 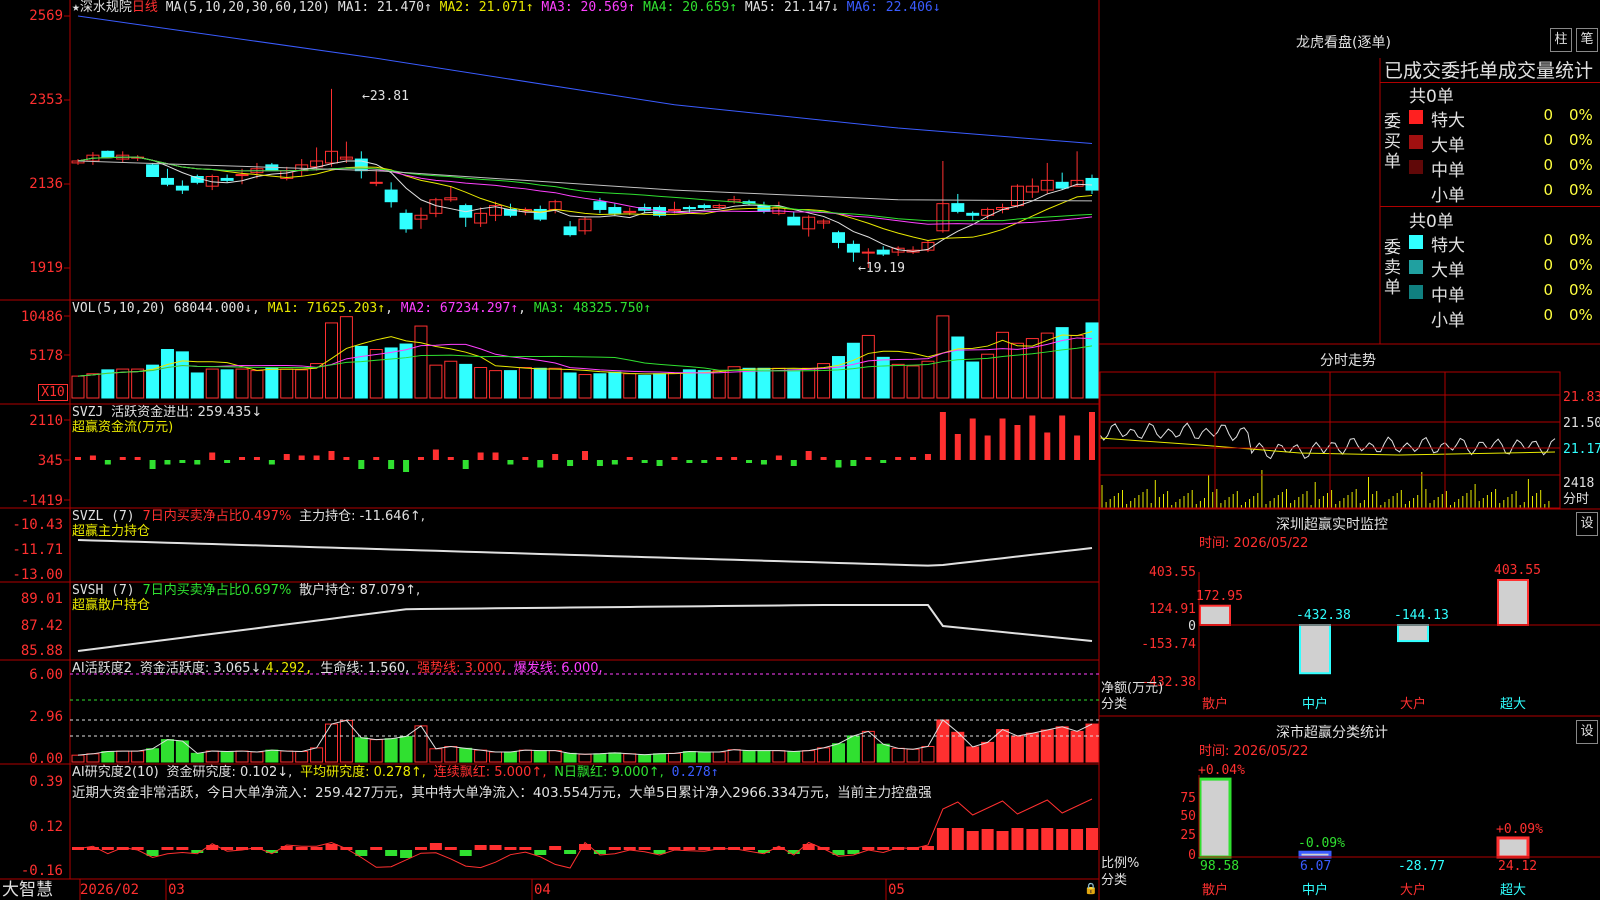 What do you see at coordinates (1504, 143) in the screenshot?
I see `buy-row-large: 大单 0 0%` at bounding box center [1504, 143].